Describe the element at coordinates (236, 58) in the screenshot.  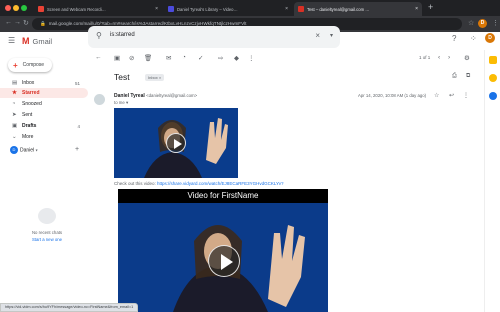
I see `label-icon: ◆` at that location.